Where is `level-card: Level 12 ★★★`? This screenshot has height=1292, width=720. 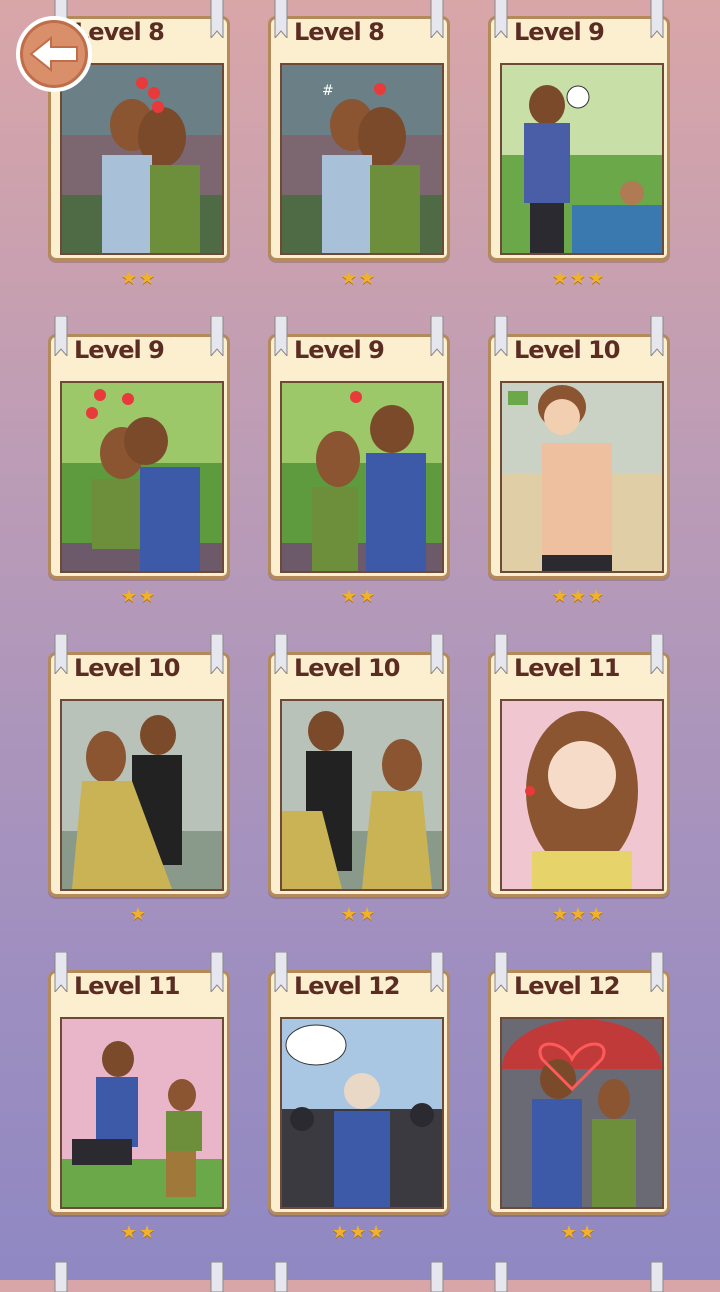 level-card: Level 12 ★★★ is located at coordinates (359, 1097).